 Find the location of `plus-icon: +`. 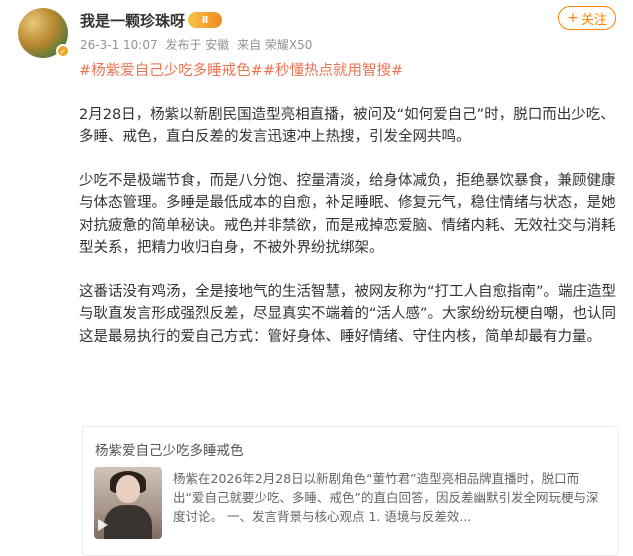

plus-icon: + is located at coordinates (573, 18).